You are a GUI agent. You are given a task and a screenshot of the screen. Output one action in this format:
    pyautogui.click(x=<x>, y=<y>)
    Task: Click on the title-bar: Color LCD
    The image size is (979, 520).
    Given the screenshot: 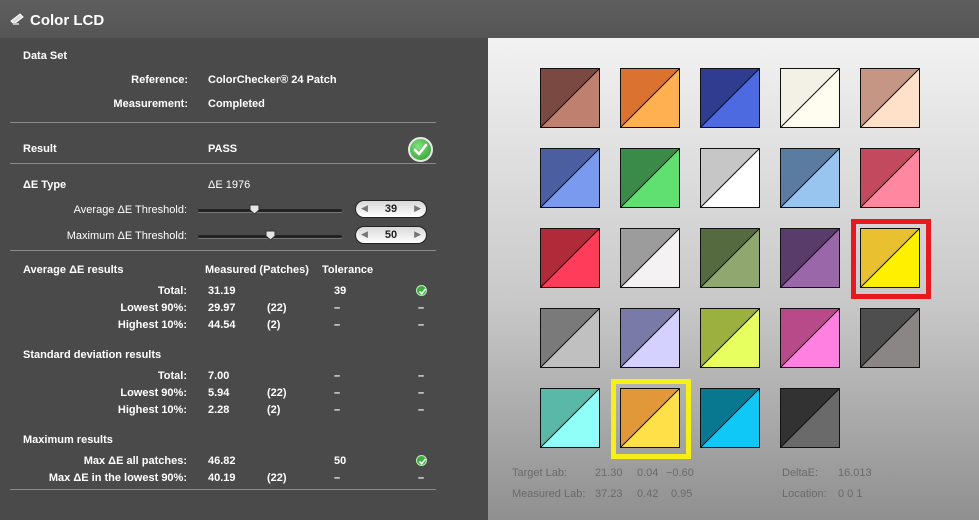 What is the action you would take?
    pyautogui.click(x=489, y=19)
    